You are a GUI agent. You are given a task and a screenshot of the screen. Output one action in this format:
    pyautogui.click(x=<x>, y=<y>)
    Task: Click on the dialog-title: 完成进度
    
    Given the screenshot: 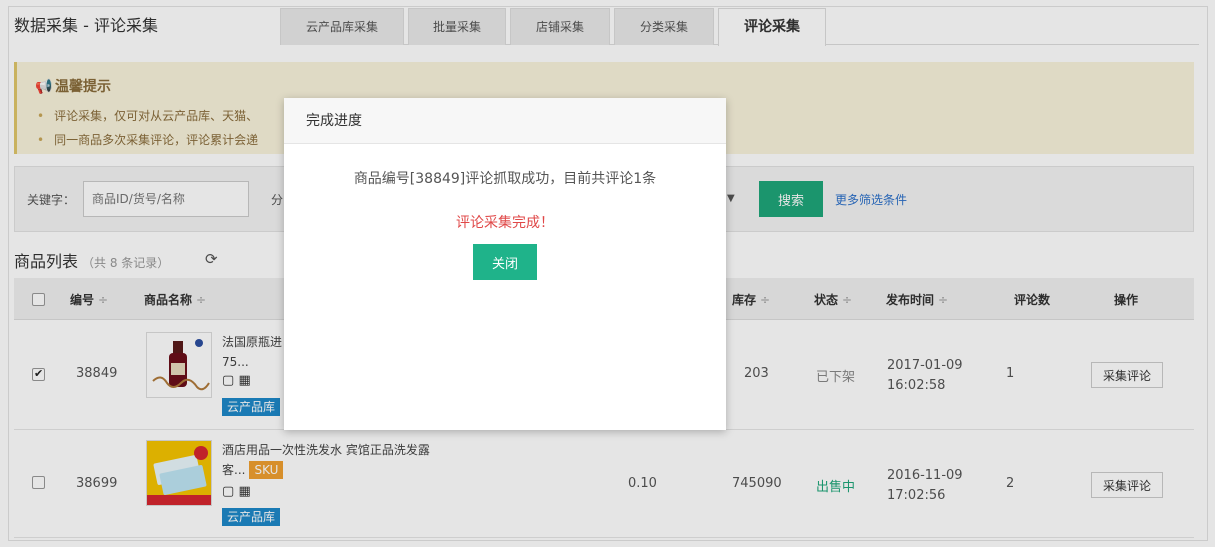 What is the action you would take?
    pyautogui.click(x=505, y=121)
    